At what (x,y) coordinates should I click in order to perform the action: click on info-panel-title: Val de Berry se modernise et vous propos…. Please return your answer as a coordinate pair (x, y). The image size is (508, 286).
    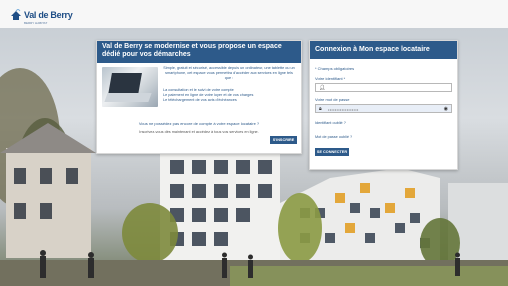
    Looking at the image, I should click on (199, 52).